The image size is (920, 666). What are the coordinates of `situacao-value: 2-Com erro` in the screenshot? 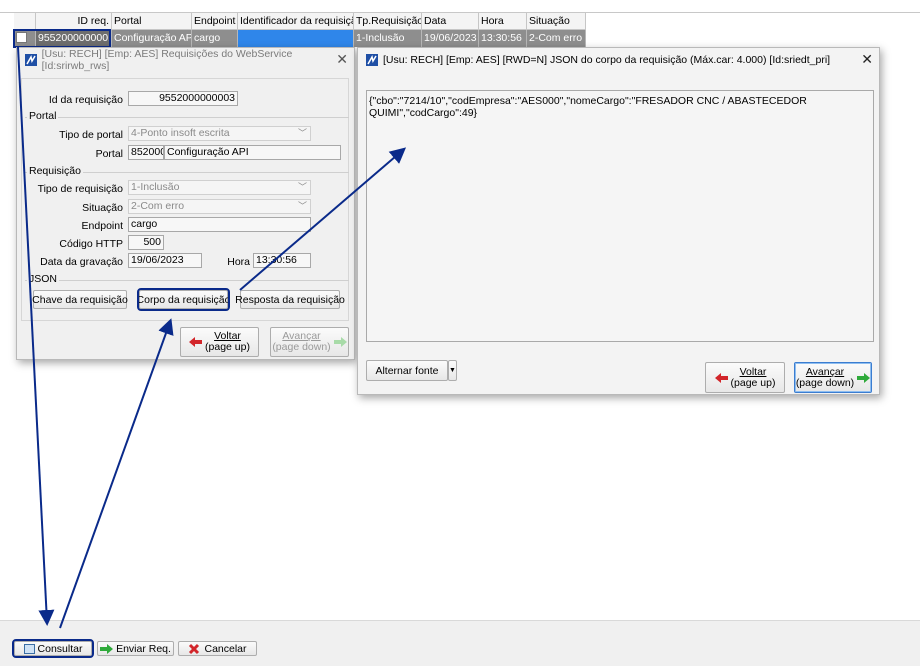 It's located at (158, 206).